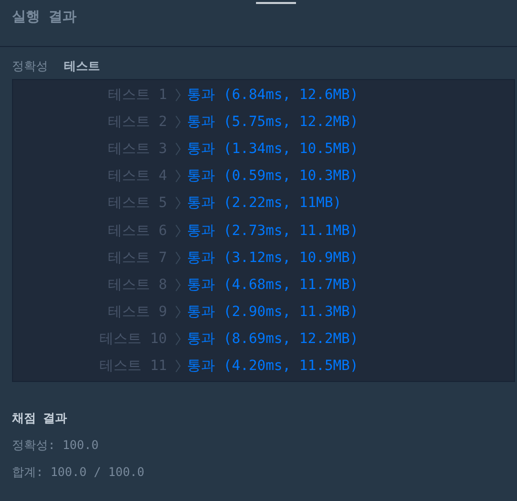 Image resolution: width=517 pixels, height=501 pixels. I want to click on test-result: 통과 (6.84ms, 12.6MB), so click(272, 95).